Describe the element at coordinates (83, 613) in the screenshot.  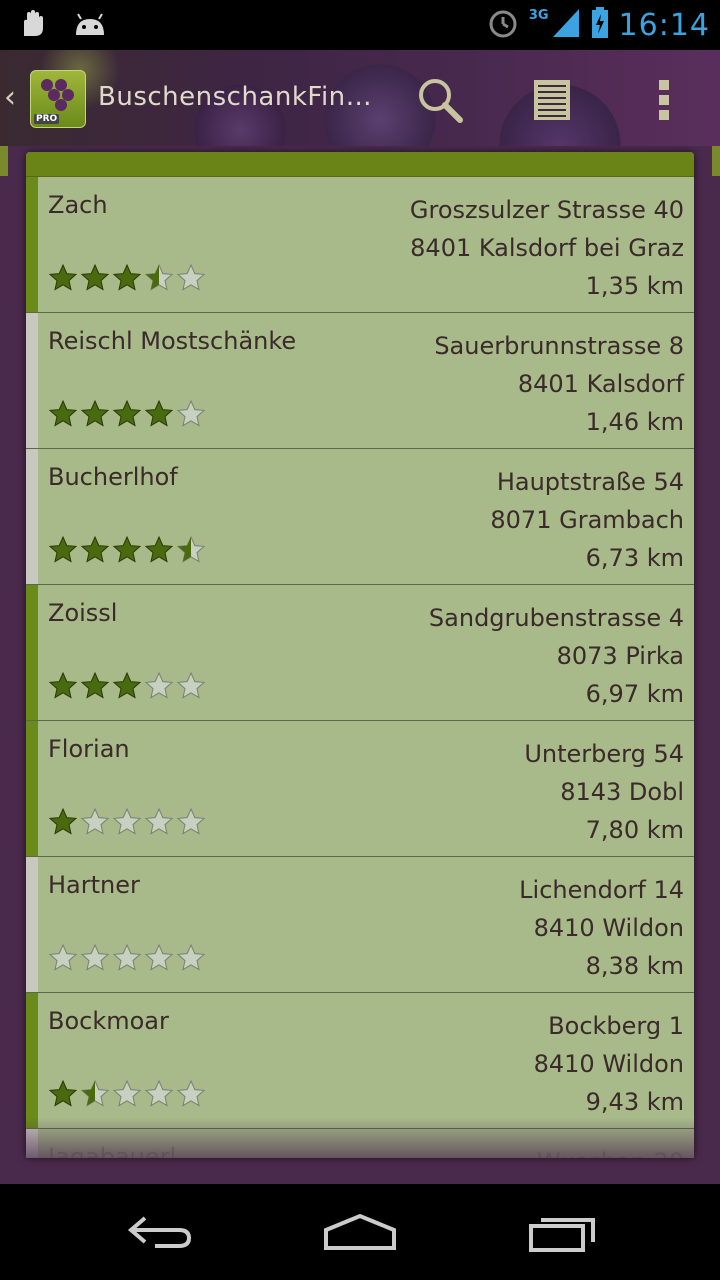
I see `item-name: Zoissl` at that location.